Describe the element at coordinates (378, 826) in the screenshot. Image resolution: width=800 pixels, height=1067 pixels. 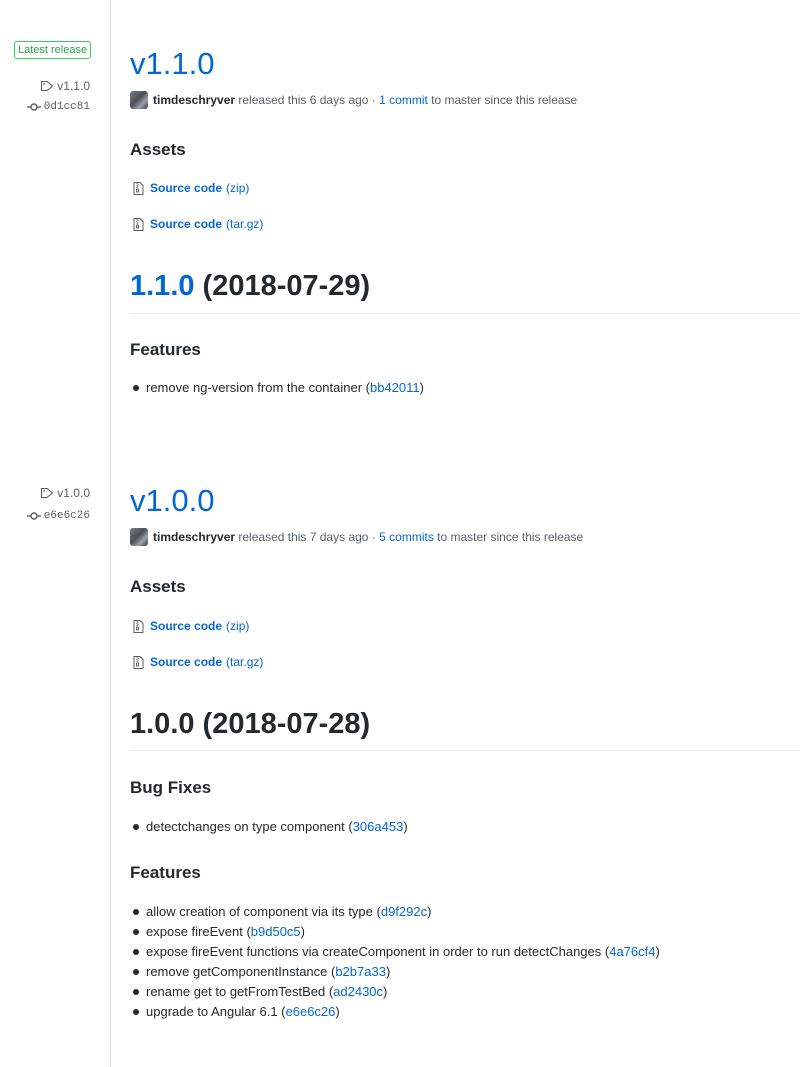
I see `commit-hash-link: 306a453` at that location.